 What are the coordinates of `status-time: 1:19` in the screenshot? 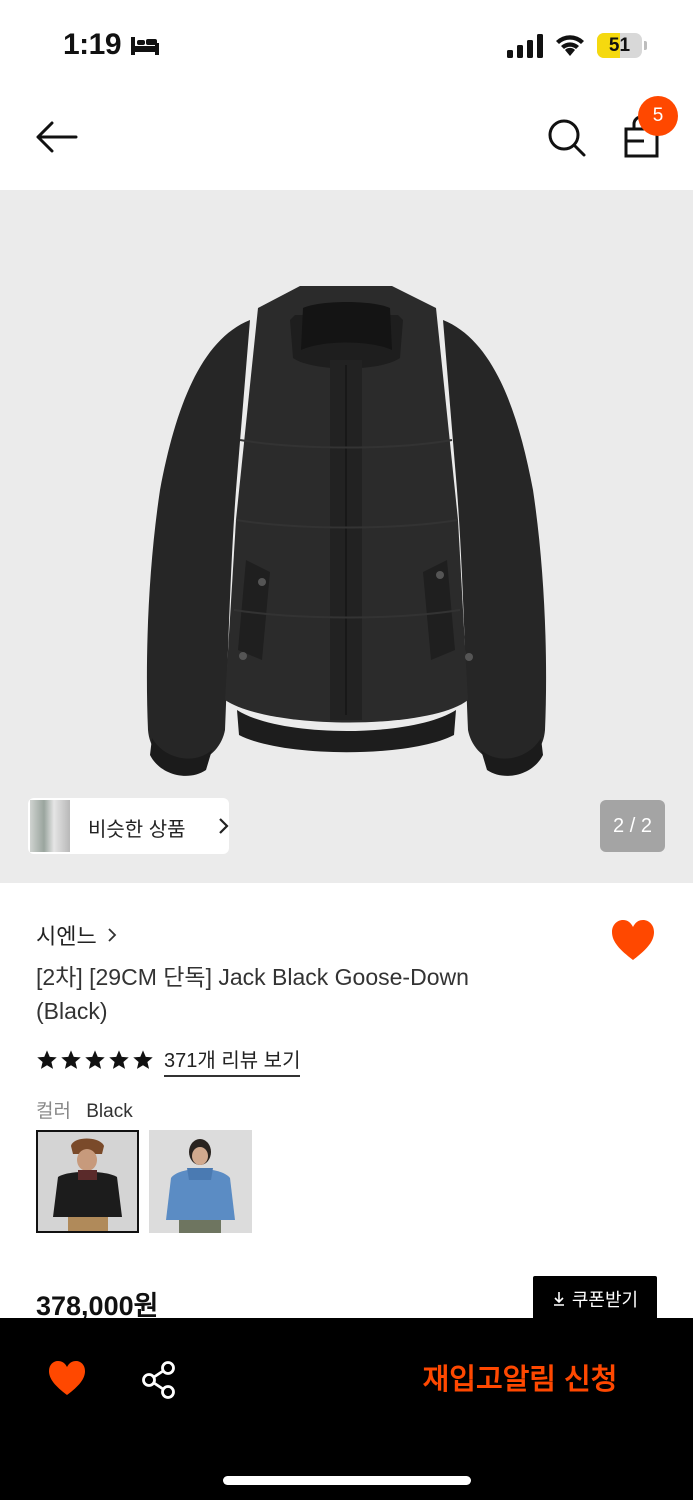 It's located at (92, 44).